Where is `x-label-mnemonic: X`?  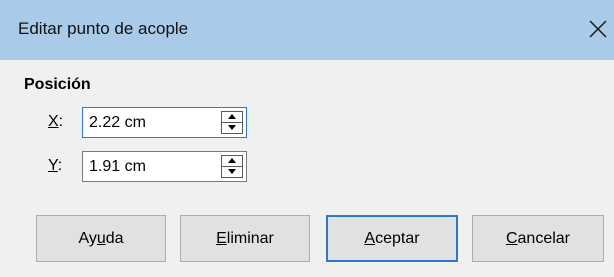 x-label-mnemonic: X is located at coordinates (53, 121).